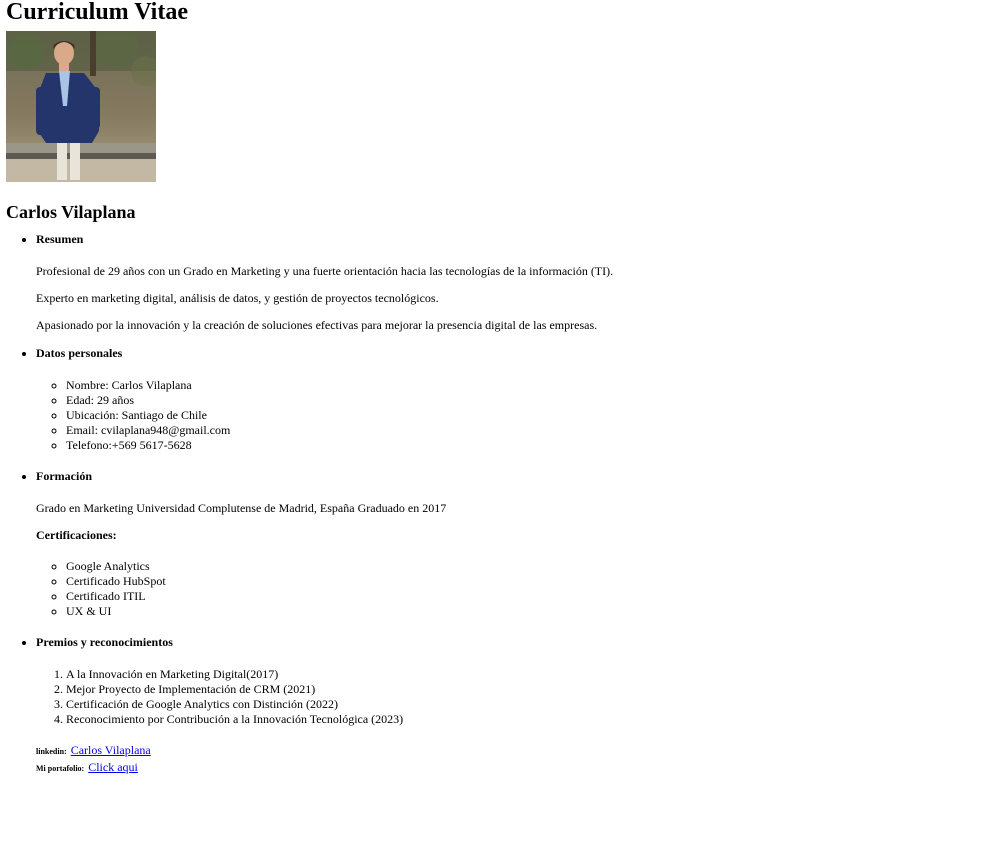  Describe the element at coordinates (51, 751) in the screenshot. I see `linkedin-label: linkedin:` at that location.